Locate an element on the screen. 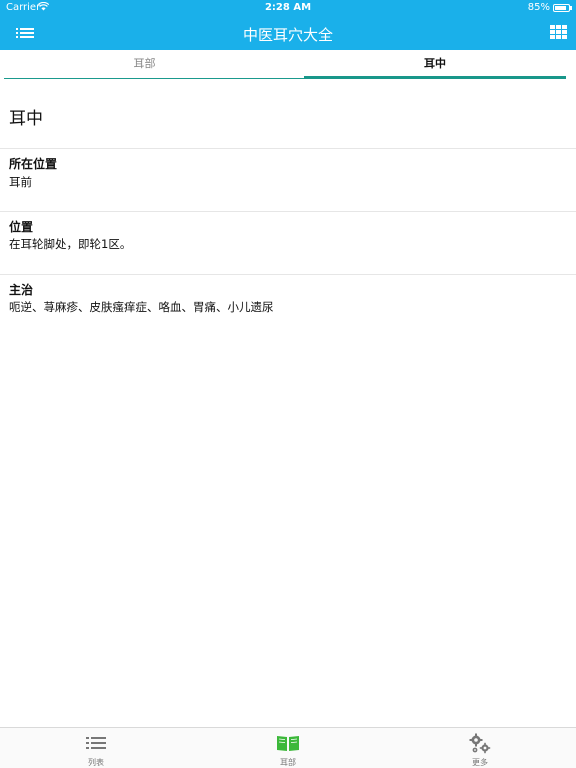  tab-ear-center: 耳中 is located at coordinates (435, 64).